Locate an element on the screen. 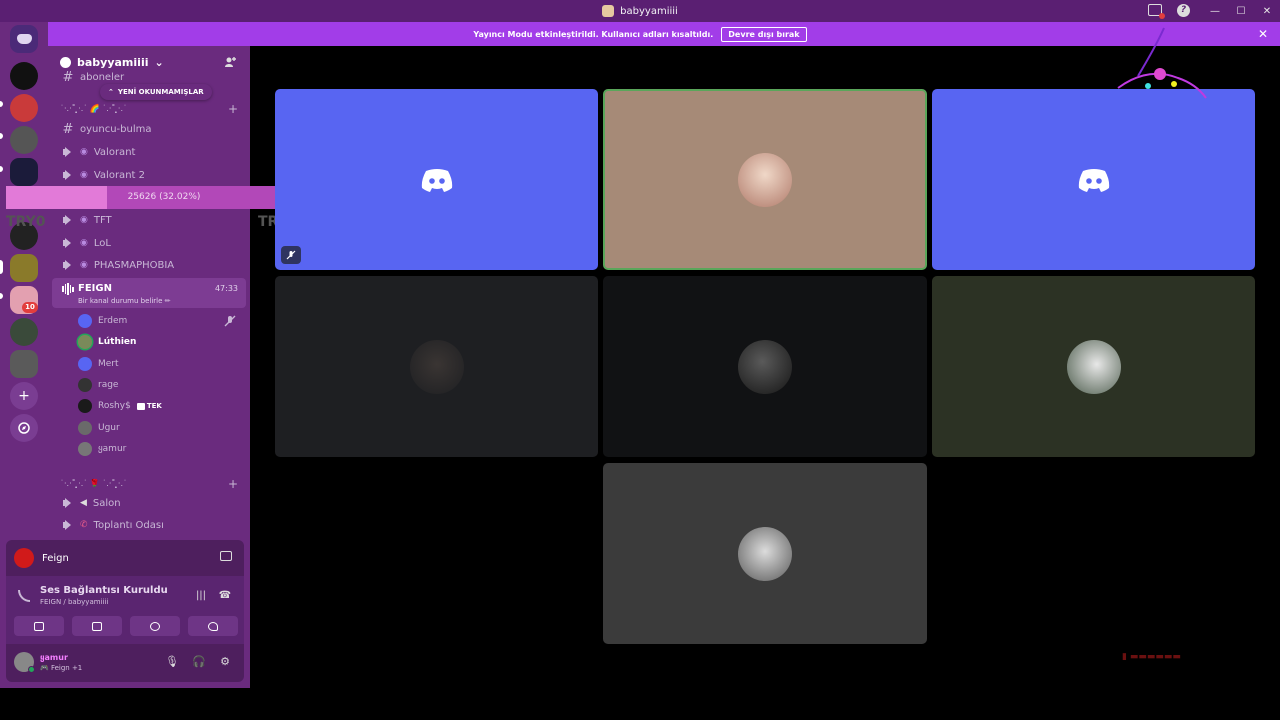  unread-label: YENİ OKUNMAMIŞLAR is located at coordinates (160, 92).